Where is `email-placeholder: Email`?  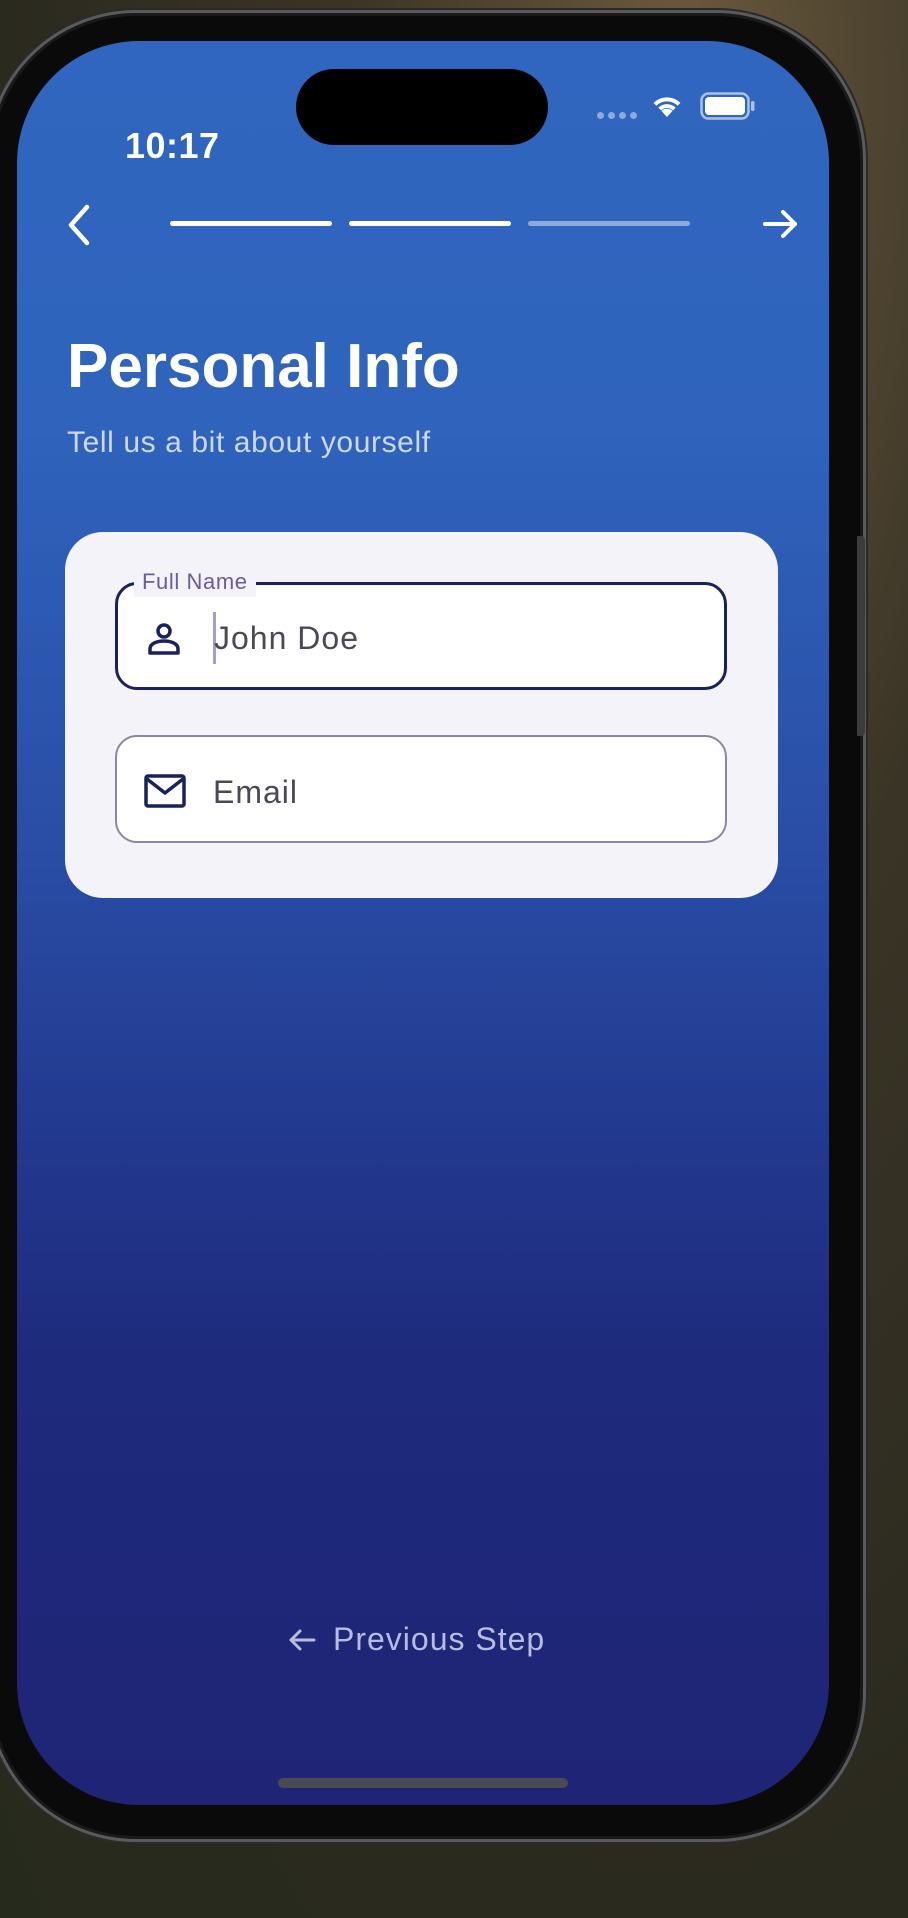 email-placeholder: Email is located at coordinates (256, 792).